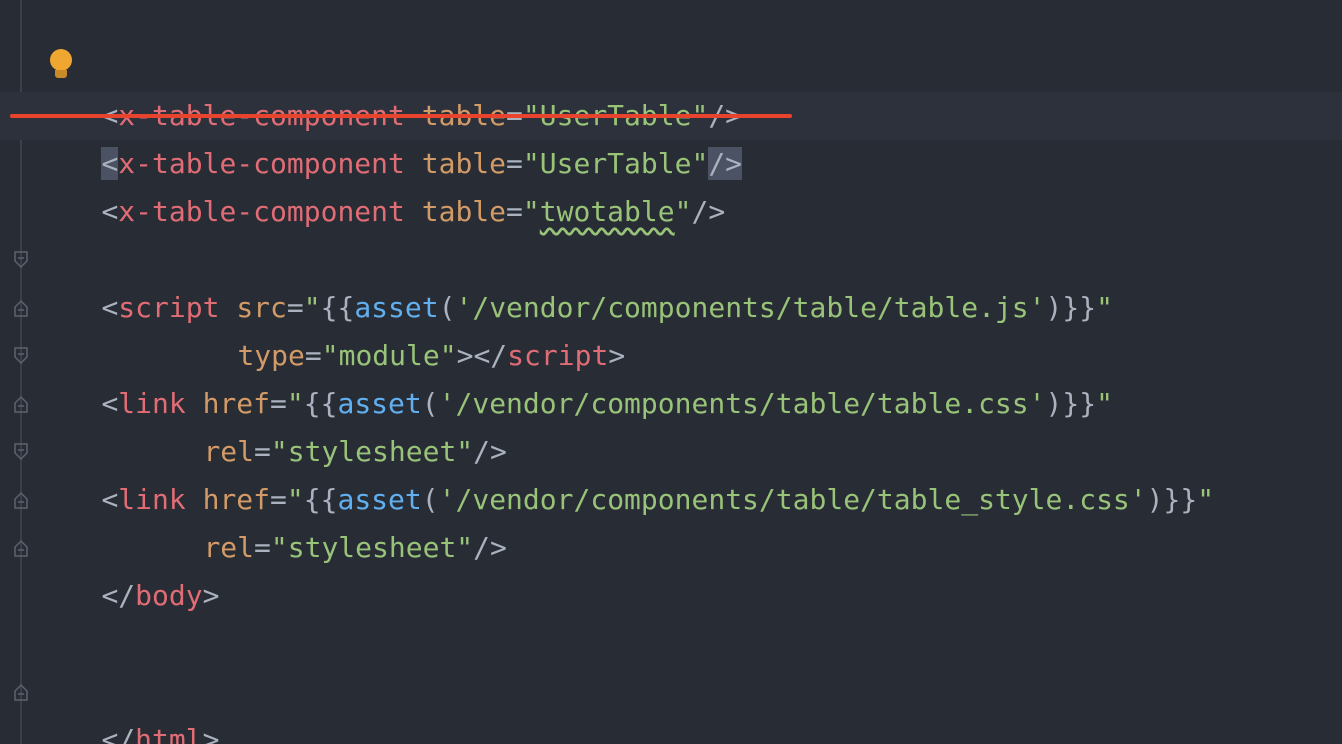 The width and height of the screenshot is (1342, 744). What do you see at coordinates (379, 184) in the screenshot?
I see `code-line-3: <x-table-component table="twotable"/>` at bounding box center [379, 184].